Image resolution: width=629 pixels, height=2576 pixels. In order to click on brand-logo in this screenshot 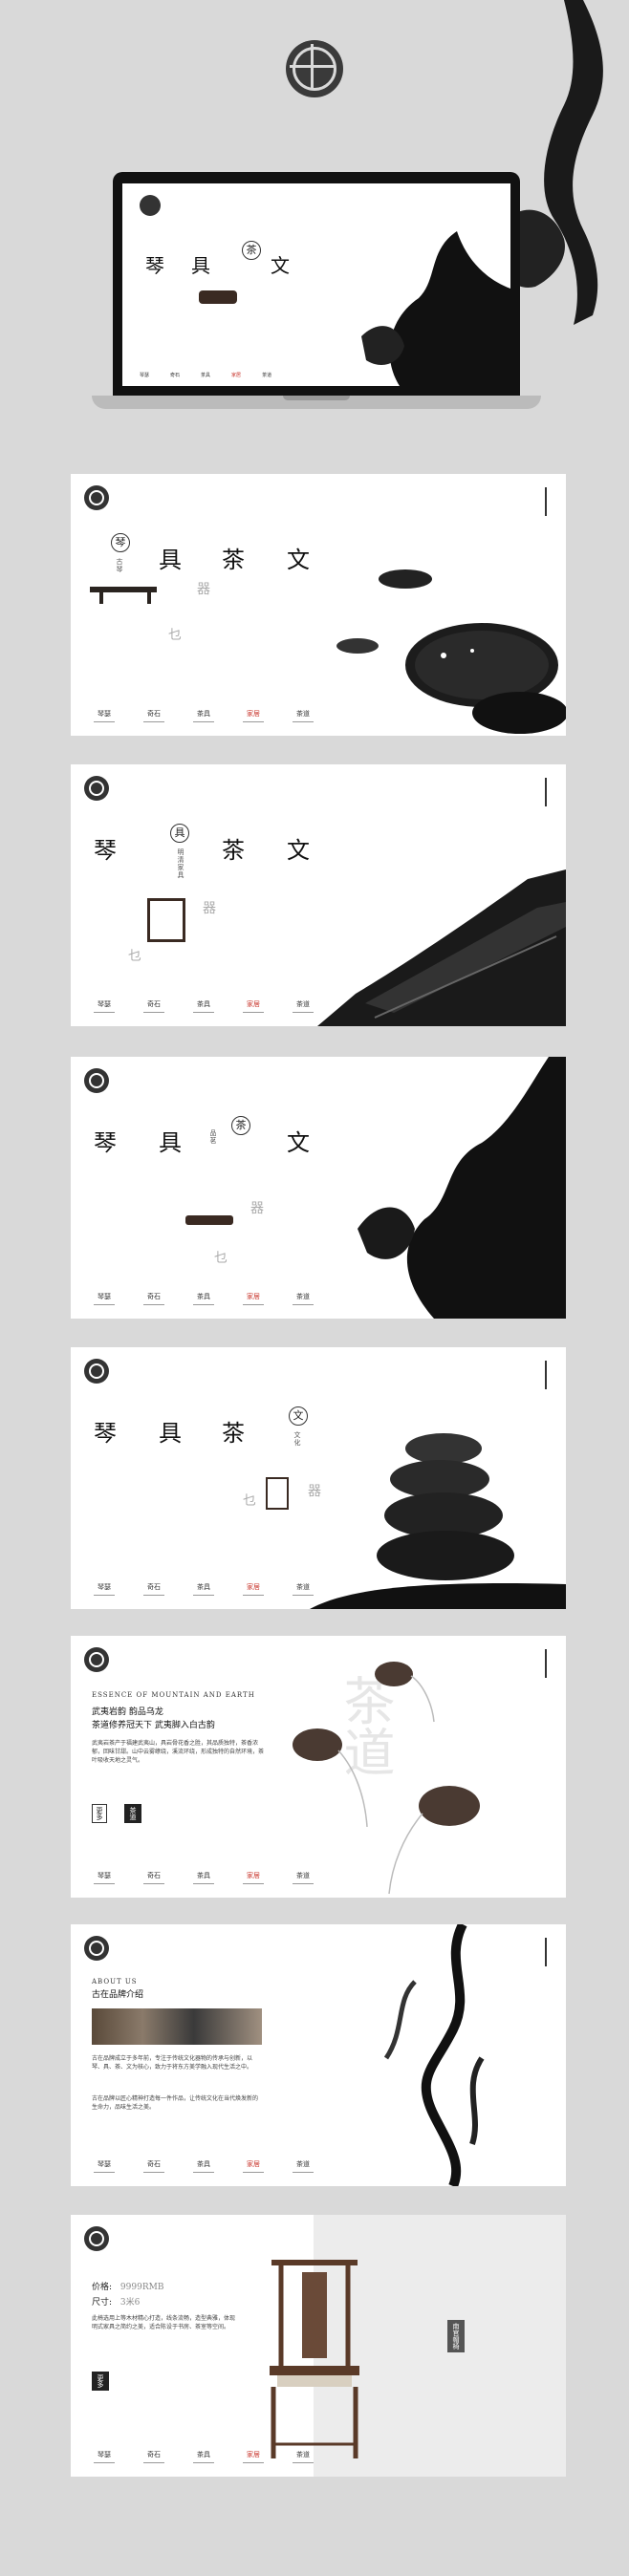, I will do `click(314, 68)`.